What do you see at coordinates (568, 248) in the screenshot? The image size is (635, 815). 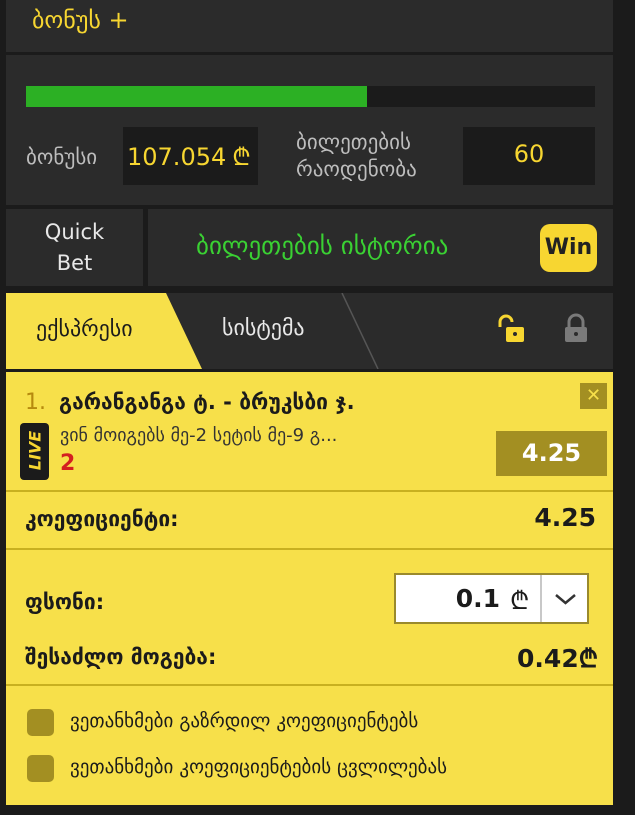 I see `win-logo-icon: Win` at bounding box center [568, 248].